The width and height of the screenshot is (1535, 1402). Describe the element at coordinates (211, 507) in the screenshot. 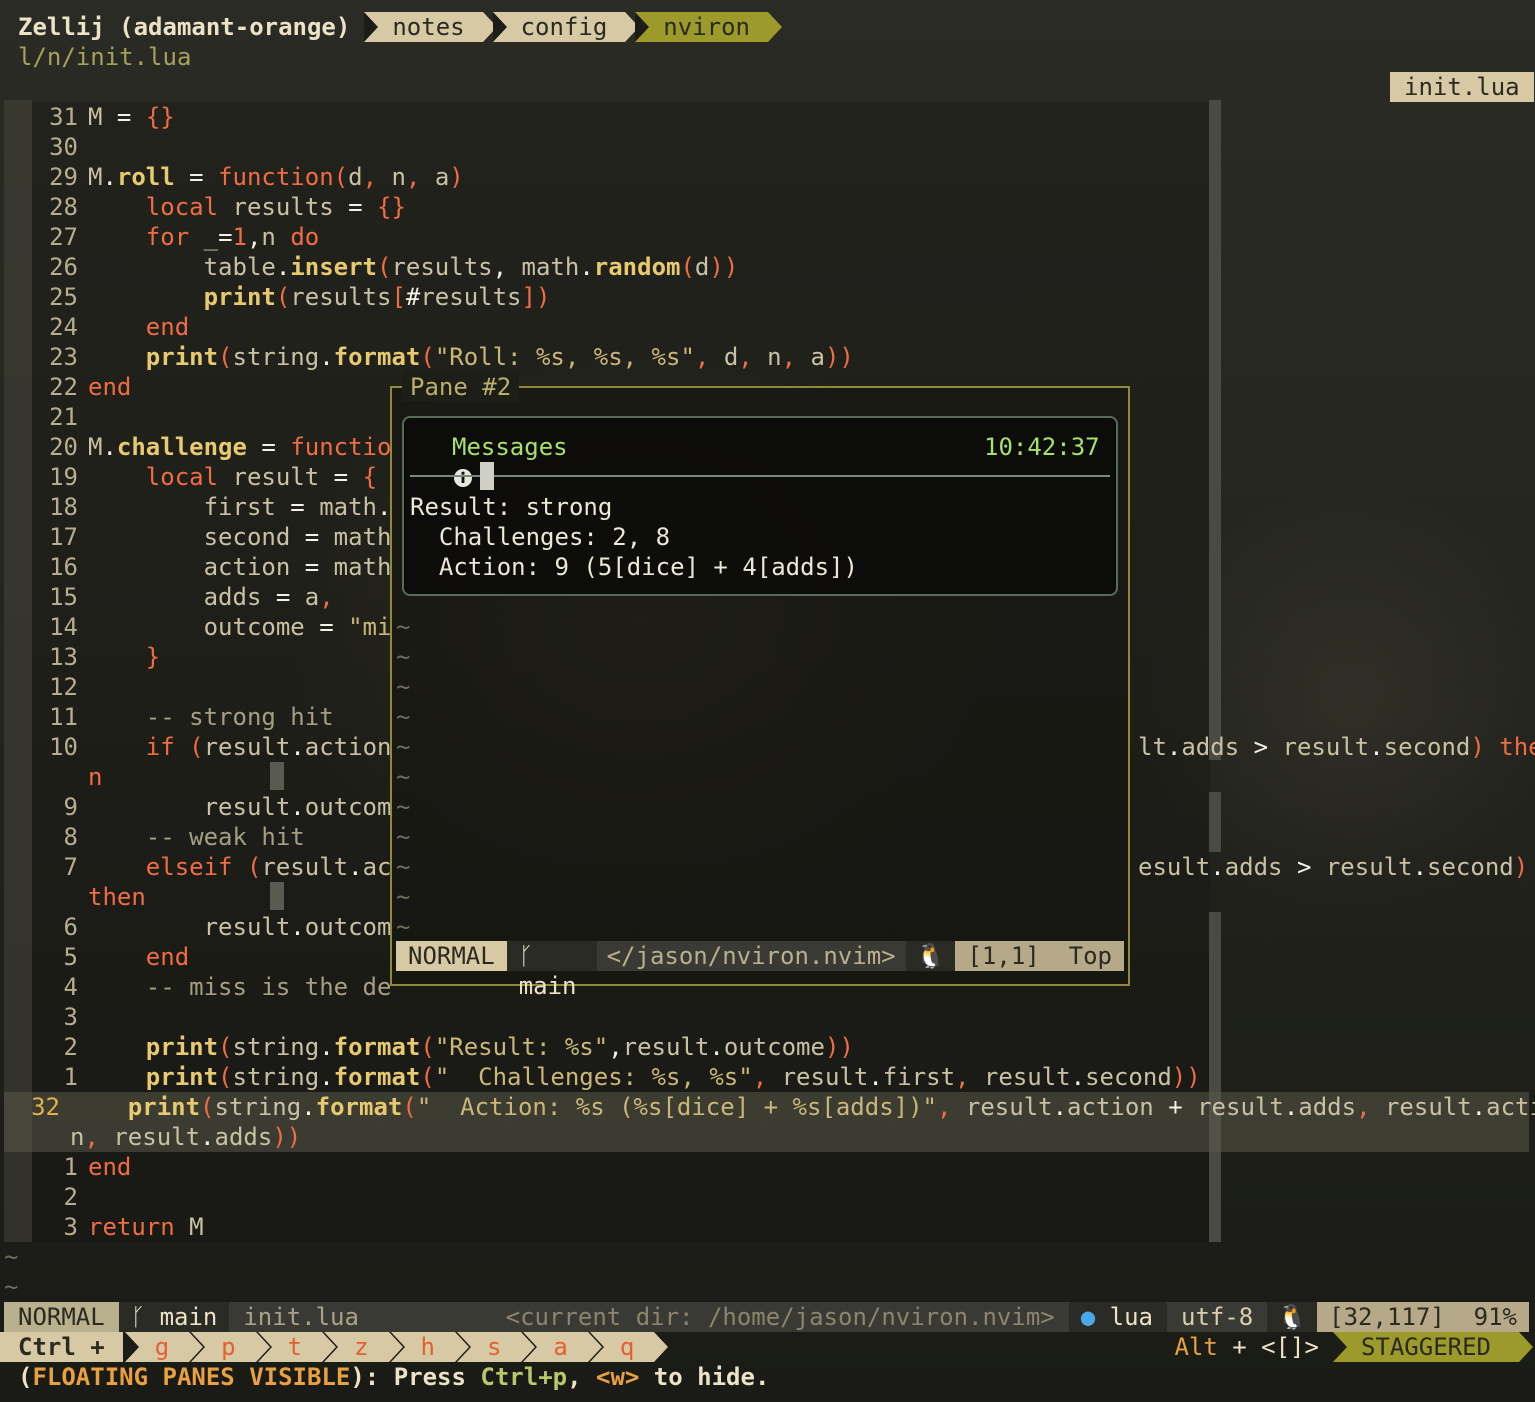

I see `code-line: 18 first = math.` at that location.